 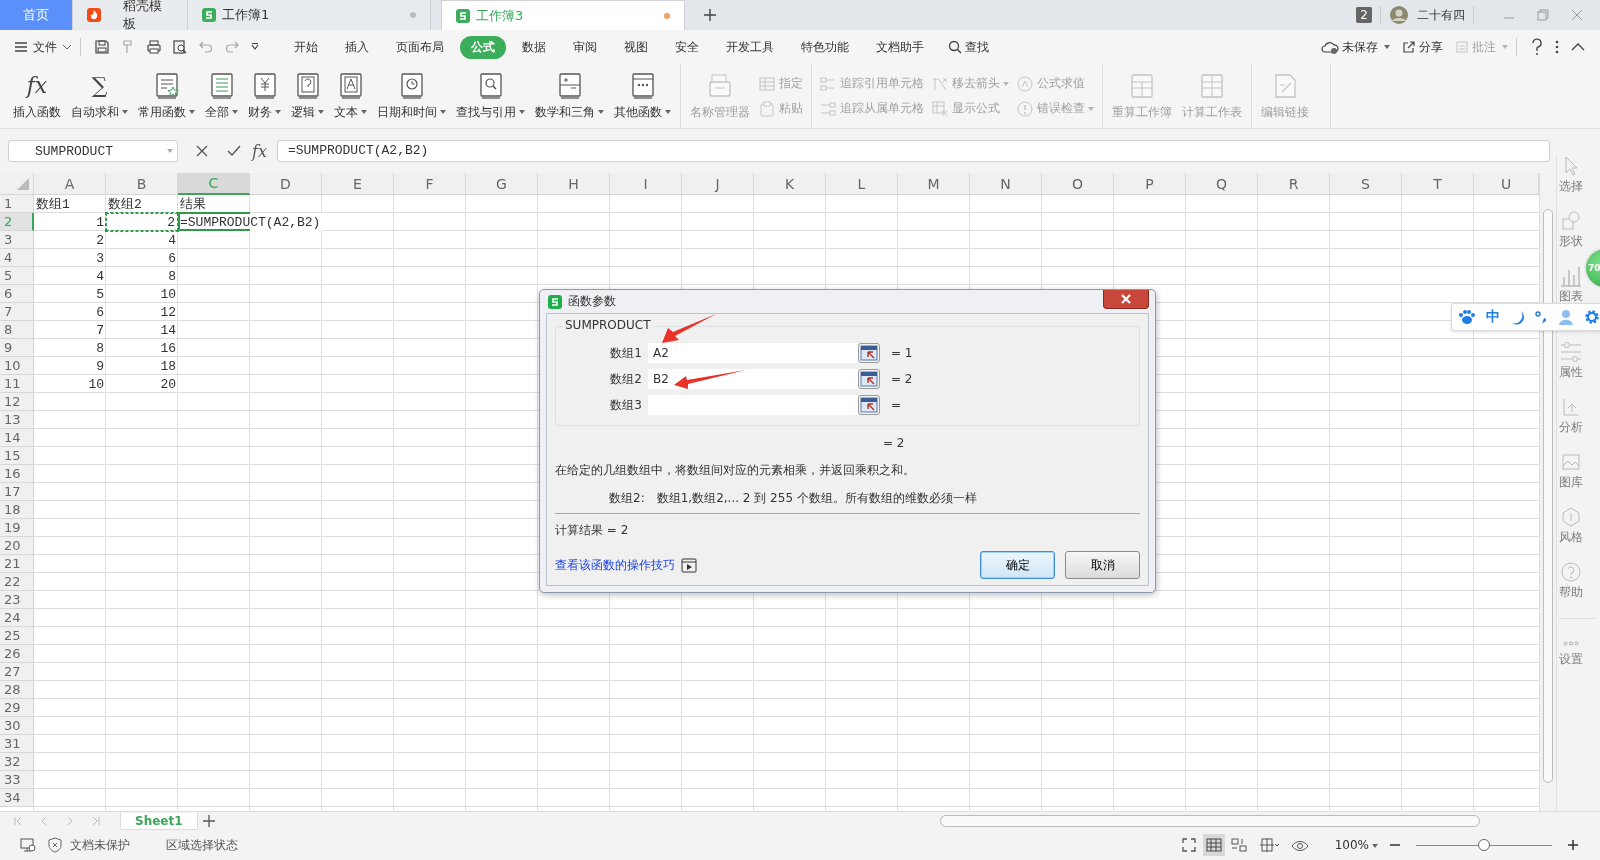 What do you see at coordinates (202, 151) in the screenshot?
I see `cancel-icon` at bounding box center [202, 151].